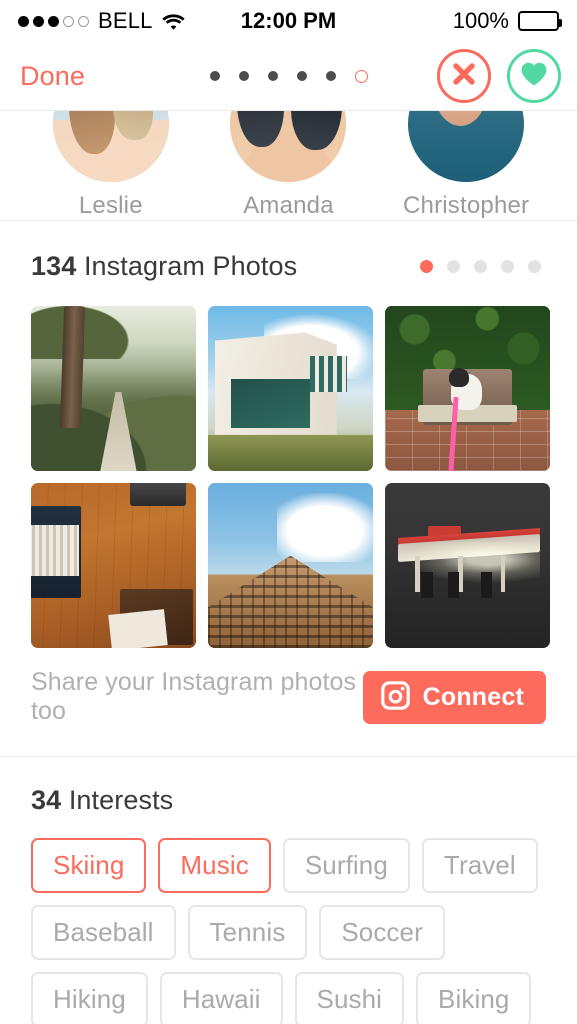 This screenshot has width=577, height=1024. What do you see at coordinates (173, 21) in the screenshot?
I see `wifi-icon` at bounding box center [173, 21].